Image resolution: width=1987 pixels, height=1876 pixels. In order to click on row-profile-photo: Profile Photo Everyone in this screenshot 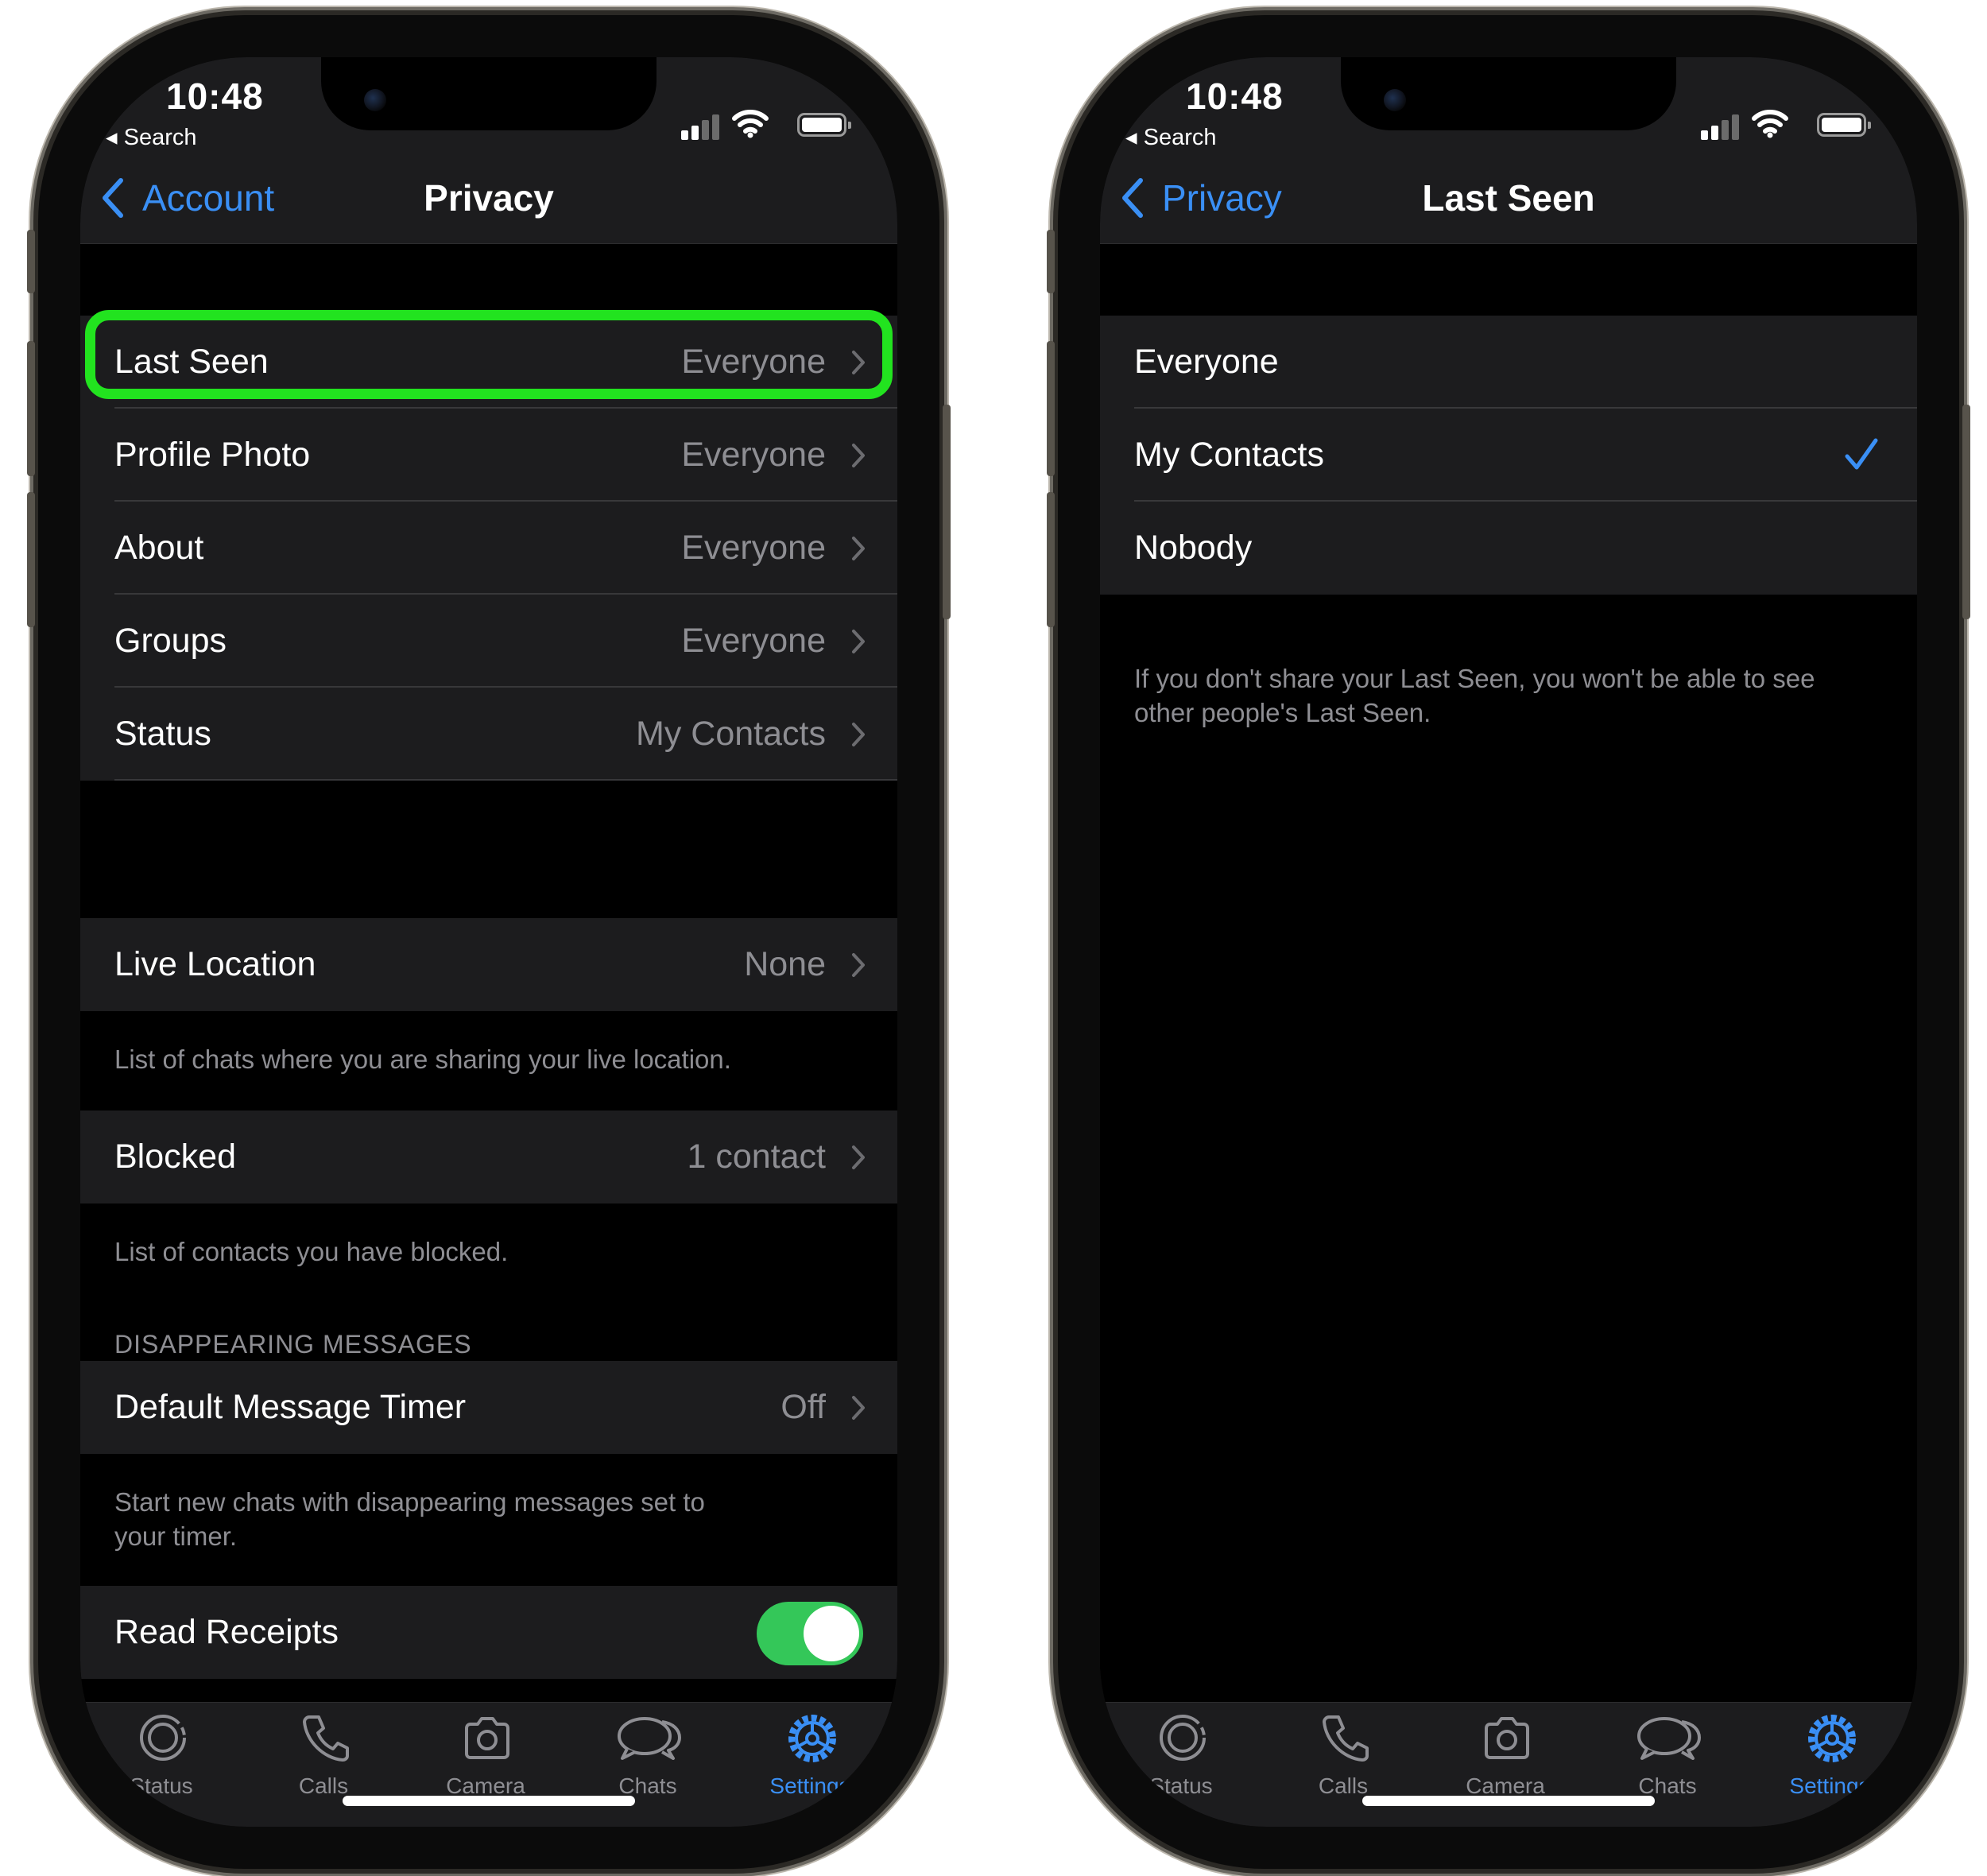, I will do `click(488, 455)`.